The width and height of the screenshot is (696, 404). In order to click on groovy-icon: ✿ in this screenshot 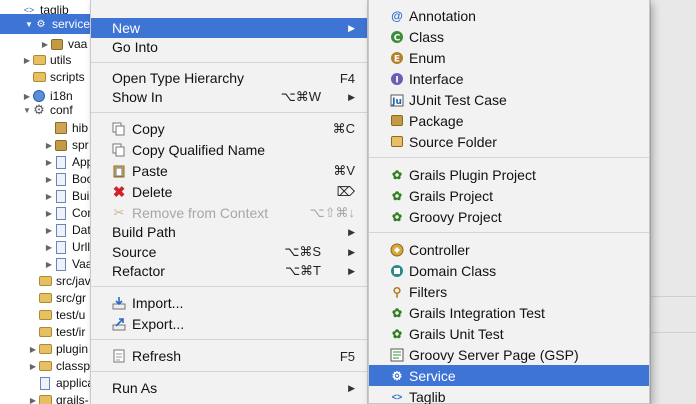, I will do `click(397, 216)`.